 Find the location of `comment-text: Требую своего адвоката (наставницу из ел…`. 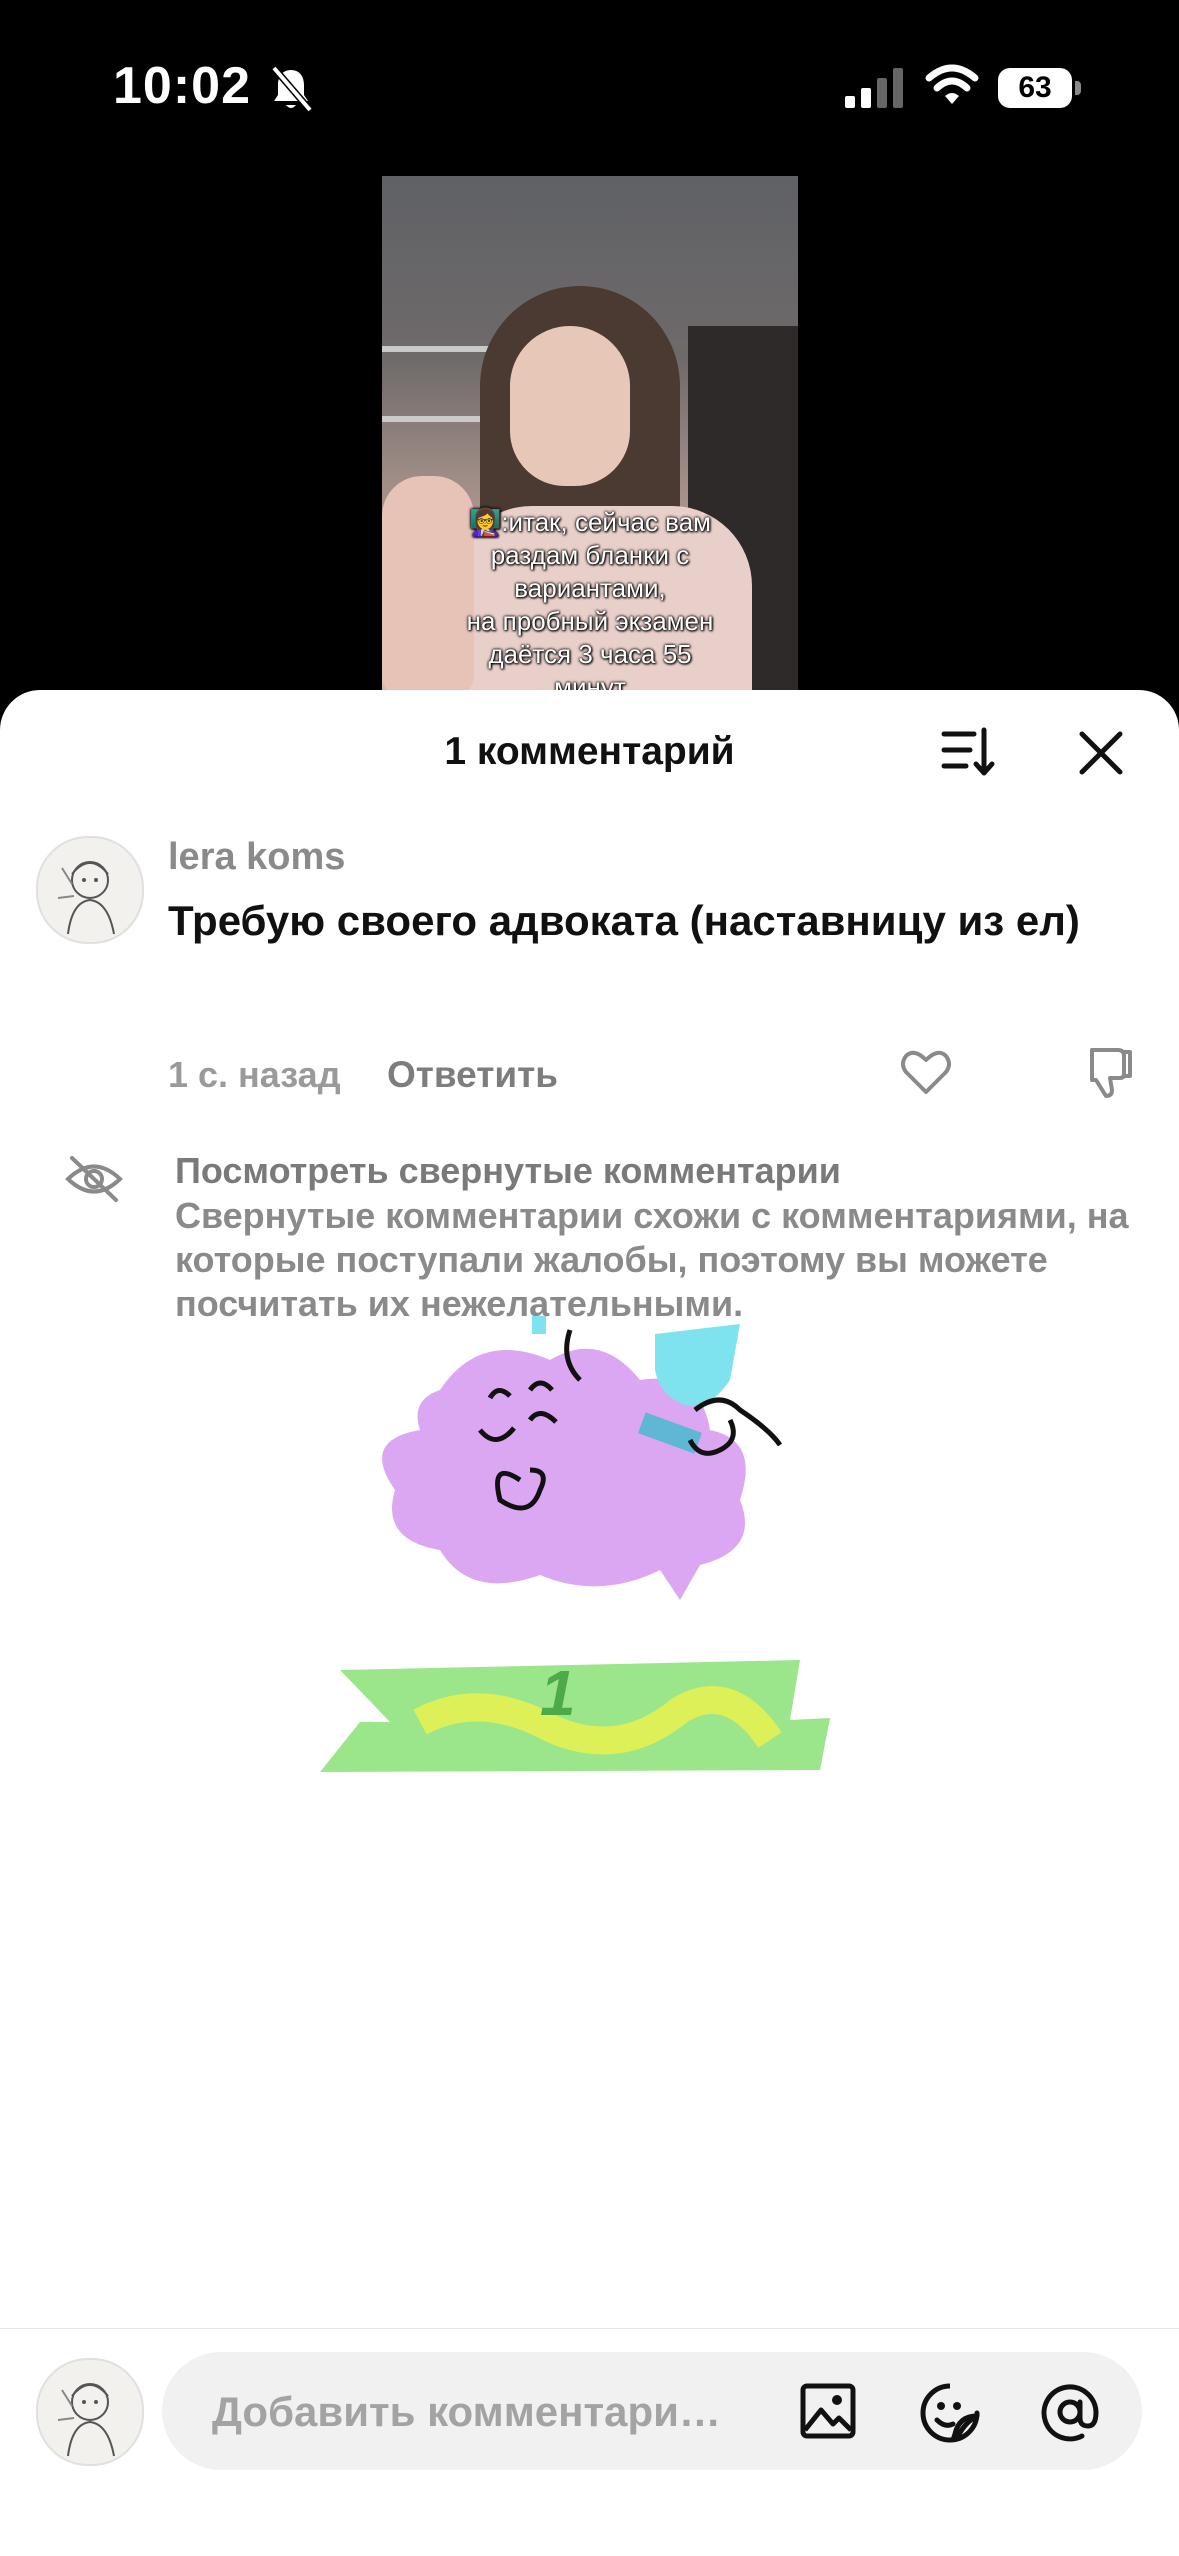

comment-text: Требую своего адвоката (наставницу из ел… is located at coordinates (624, 920).